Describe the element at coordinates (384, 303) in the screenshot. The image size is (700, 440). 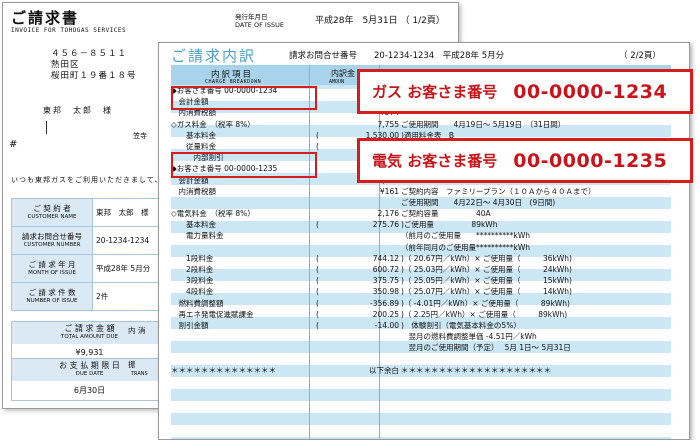
I see `row-amount: -356.89` at that location.